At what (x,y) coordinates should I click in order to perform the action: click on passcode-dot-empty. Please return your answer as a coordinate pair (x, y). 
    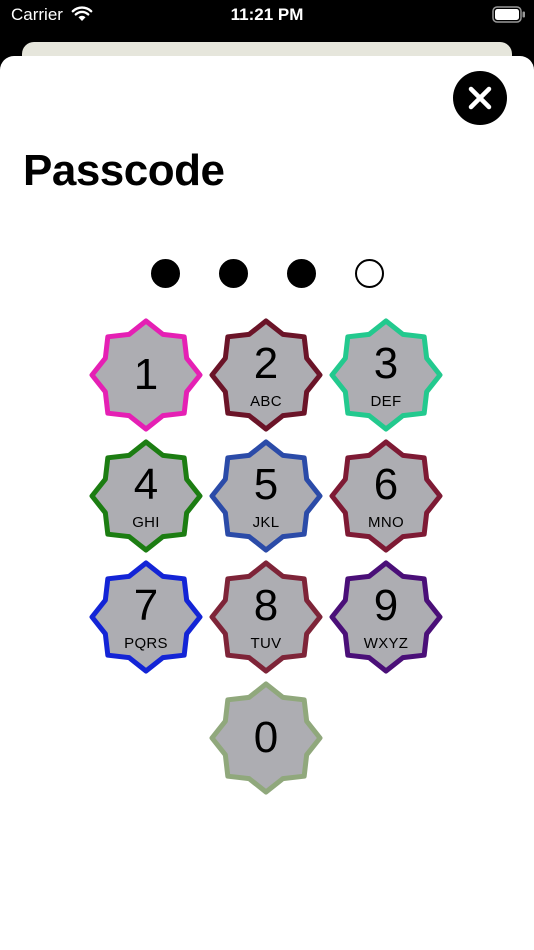
    Looking at the image, I should click on (369, 273).